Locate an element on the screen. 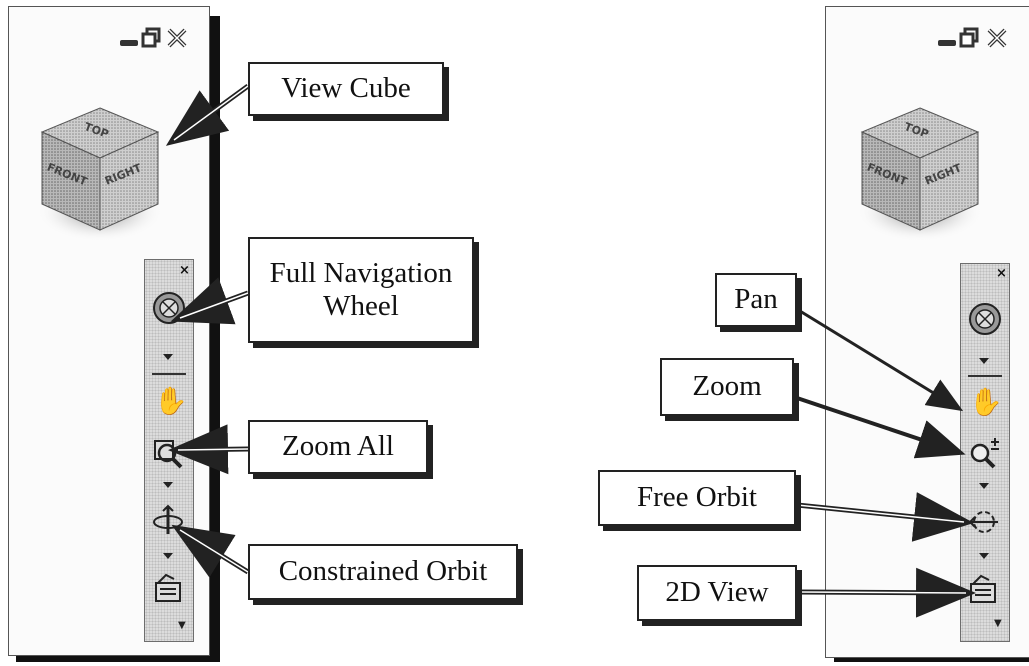  zoom-callout: Zoom is located at coordinates (727, 387).